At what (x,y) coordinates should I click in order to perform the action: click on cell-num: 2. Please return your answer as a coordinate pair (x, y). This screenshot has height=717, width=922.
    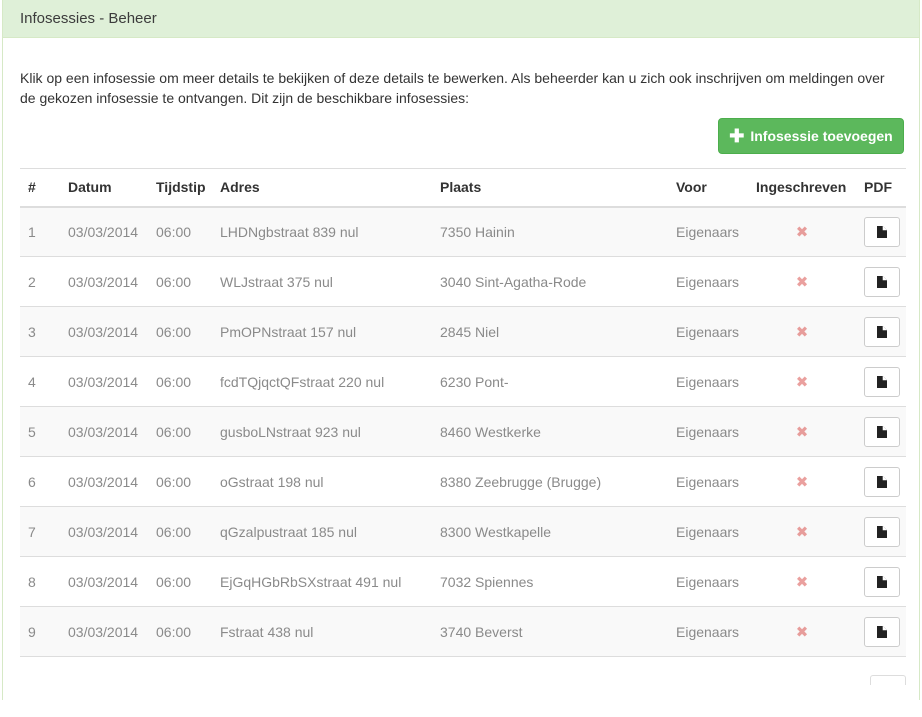
    Looking at the image, I should click on (40, 281).